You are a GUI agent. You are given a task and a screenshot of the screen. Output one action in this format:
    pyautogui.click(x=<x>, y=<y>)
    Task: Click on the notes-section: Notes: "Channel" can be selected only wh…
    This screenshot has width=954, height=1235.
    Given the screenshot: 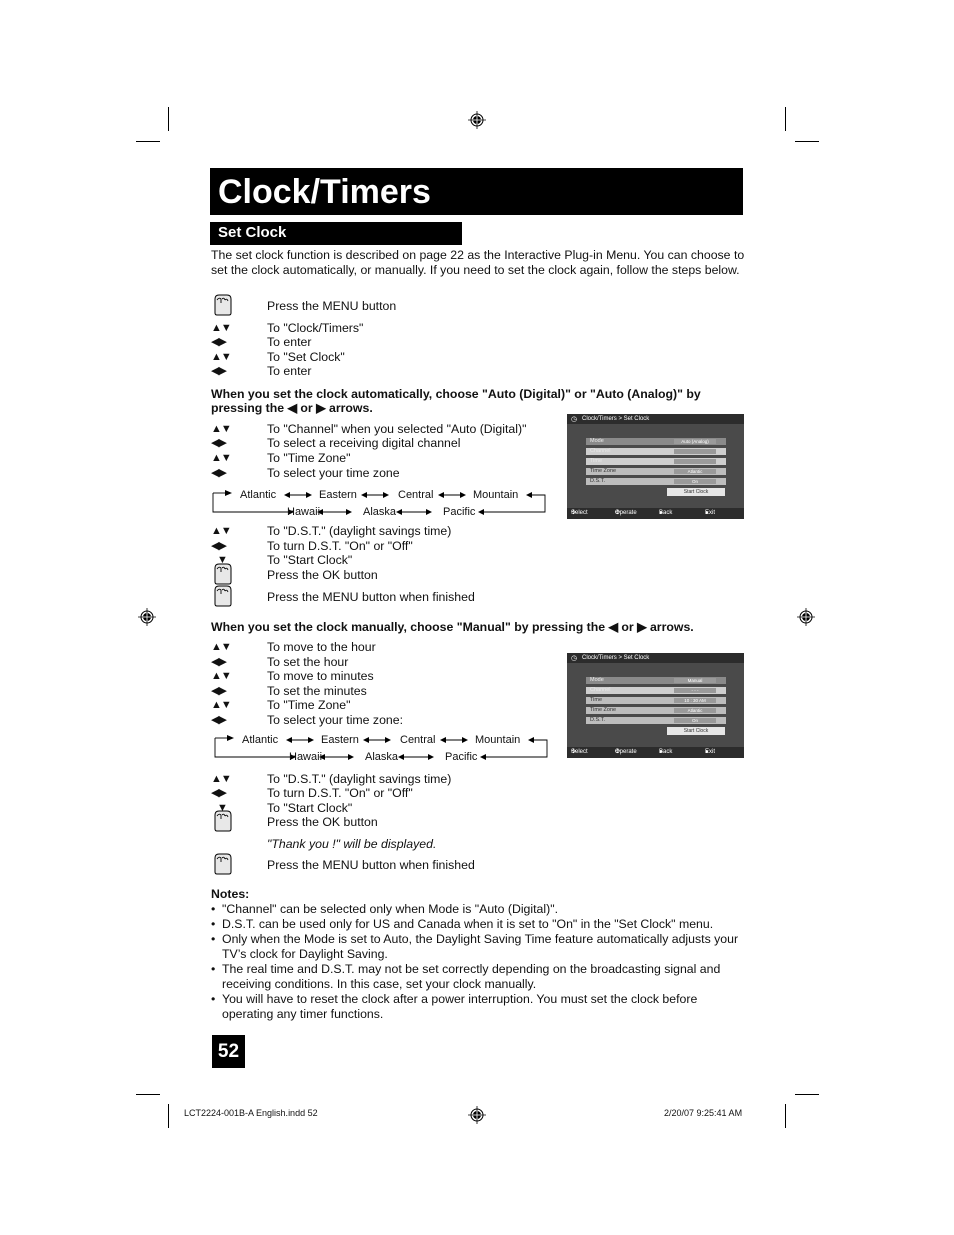 What is the action you would take?
    pyautogui.click(x=478, y=954)
    